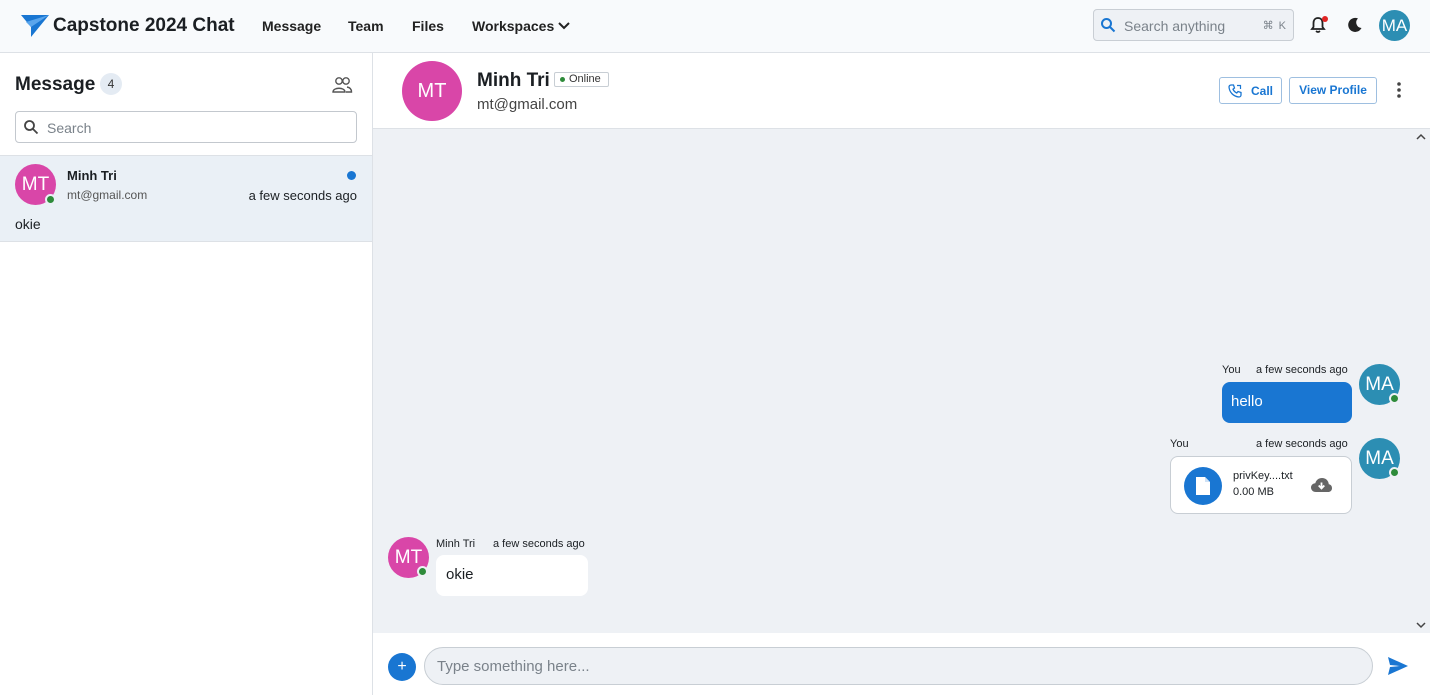  I want to click on call-button-label: Call, so click(1262, 91).